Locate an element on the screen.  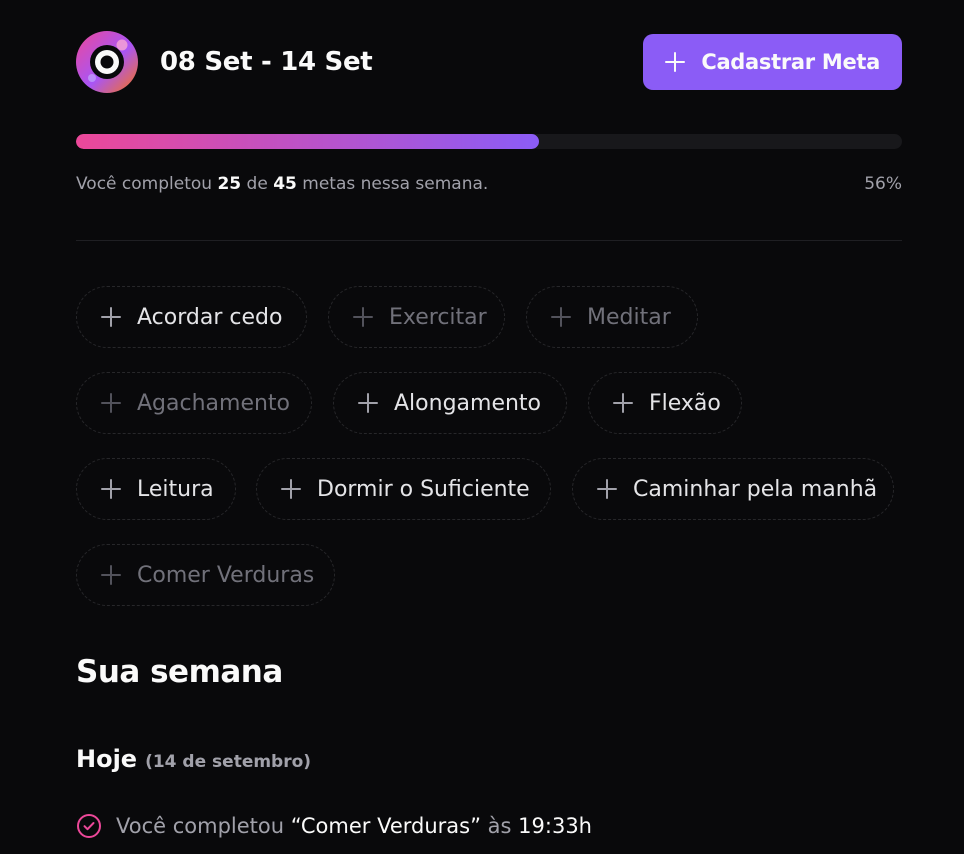
goal-chip-flexao: Flexão is located at coordinates (665, 403).